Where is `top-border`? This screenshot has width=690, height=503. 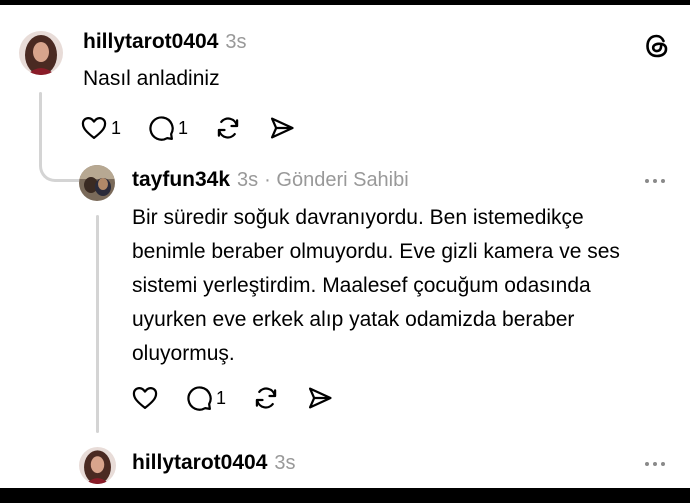
top-border is located at coordinates (345, 2).